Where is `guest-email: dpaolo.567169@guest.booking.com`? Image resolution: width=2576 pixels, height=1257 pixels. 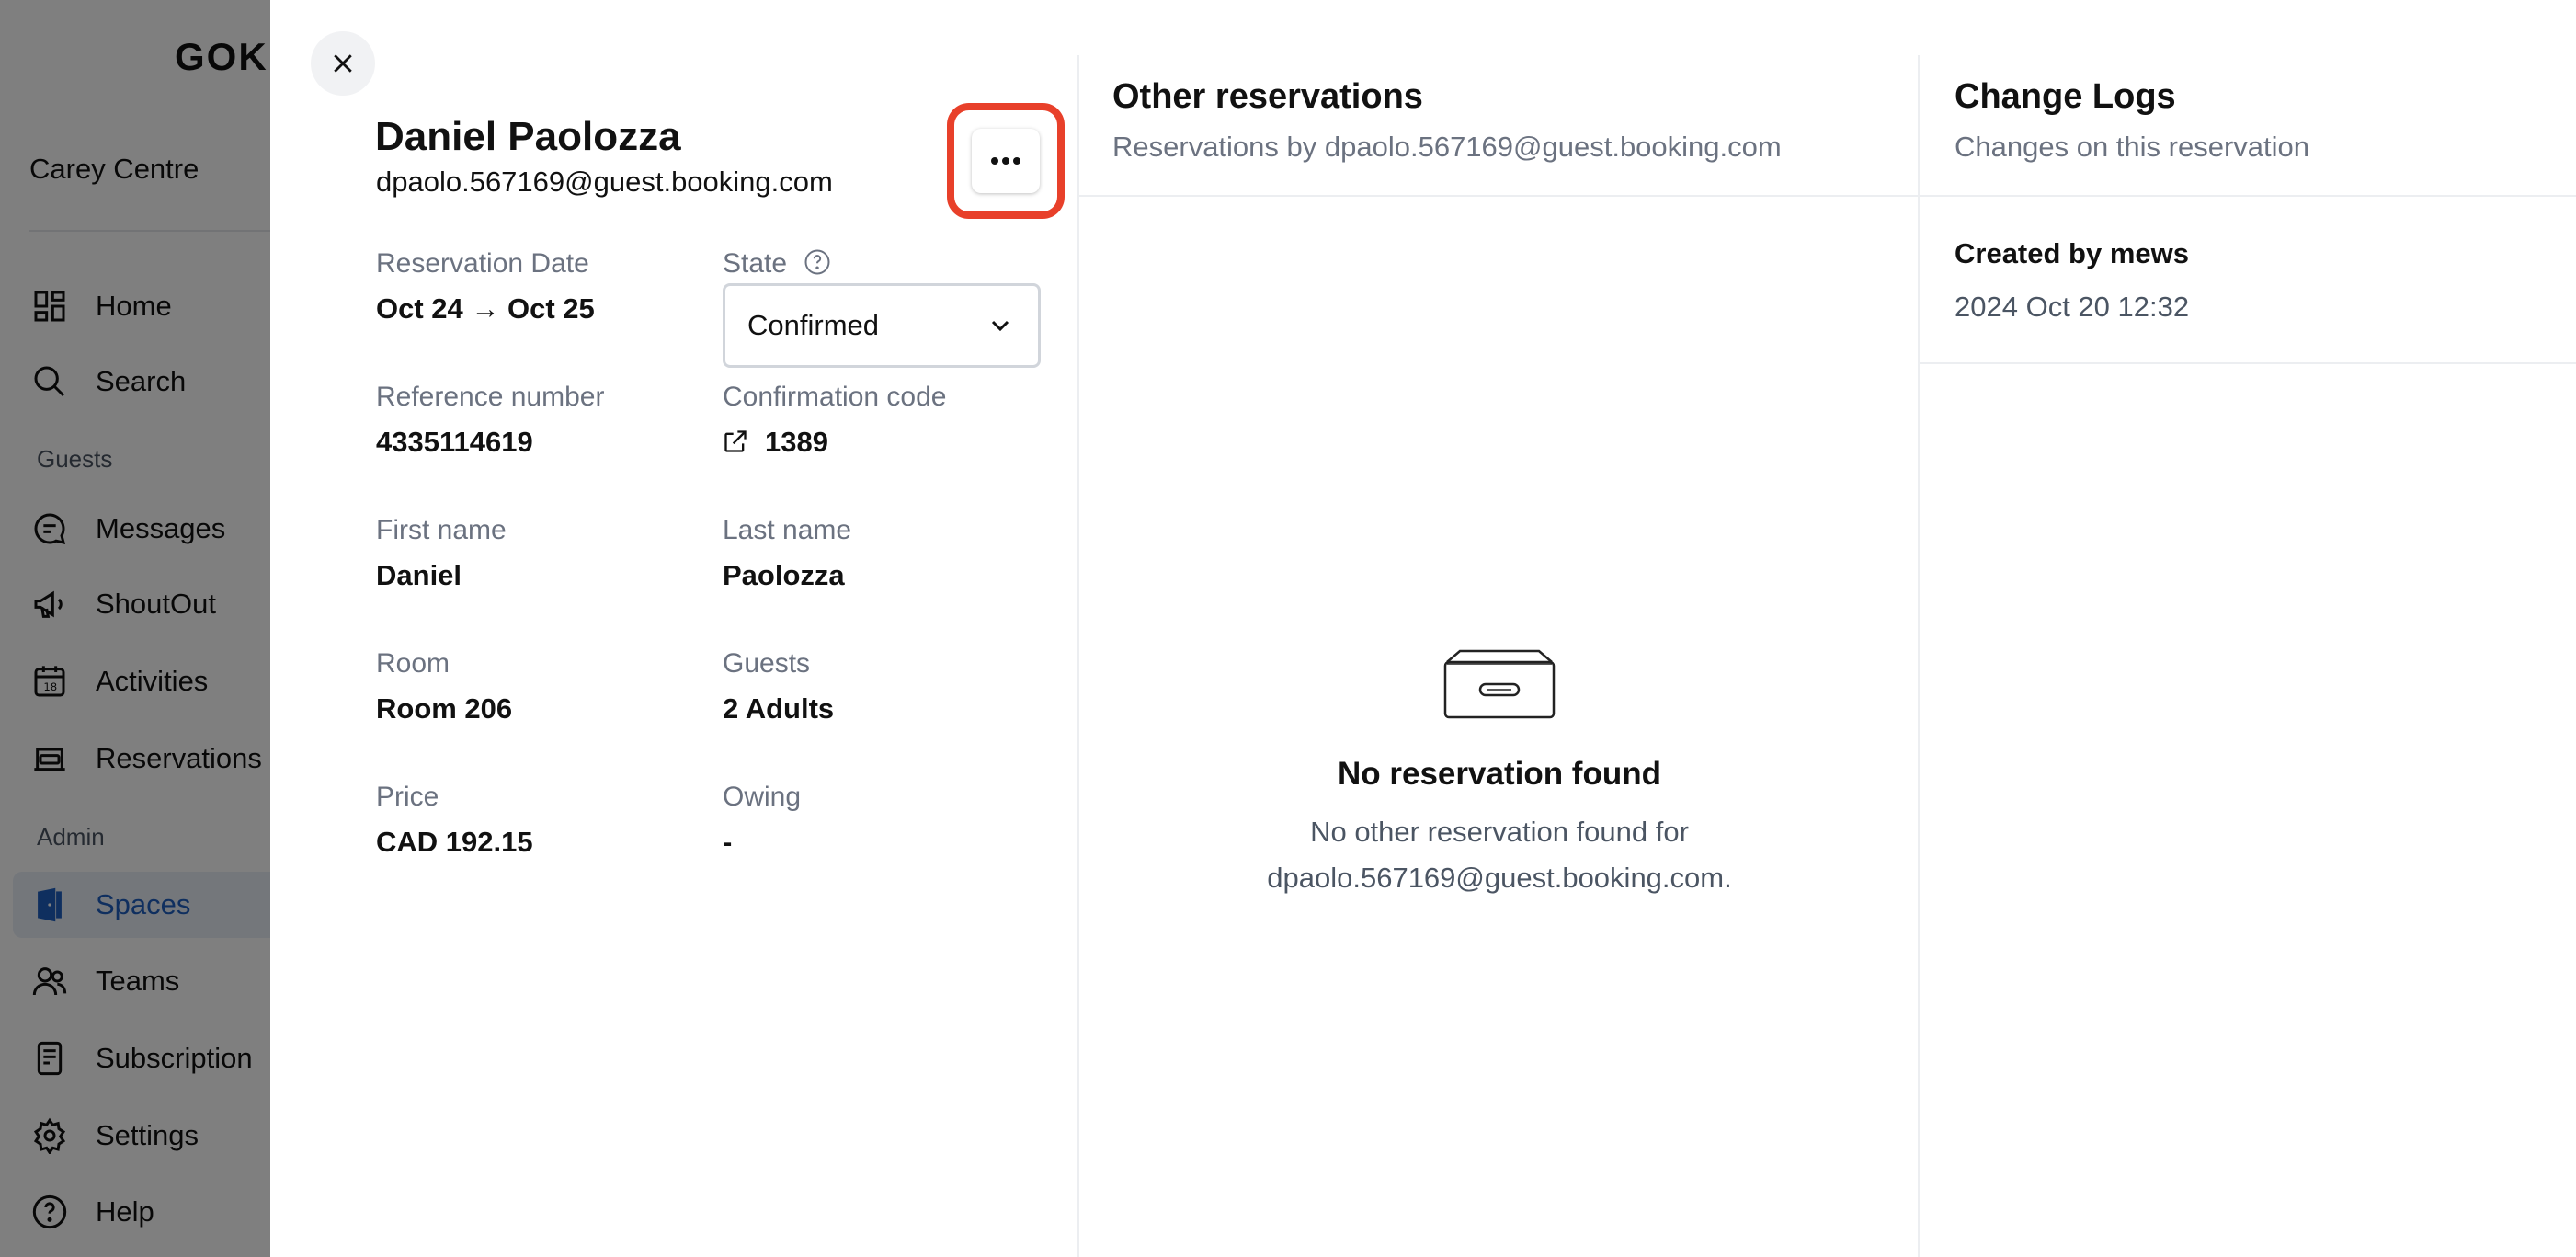
guest-email: dpaolo.567169@guest.booking.com is located at coordinates (604, 182).